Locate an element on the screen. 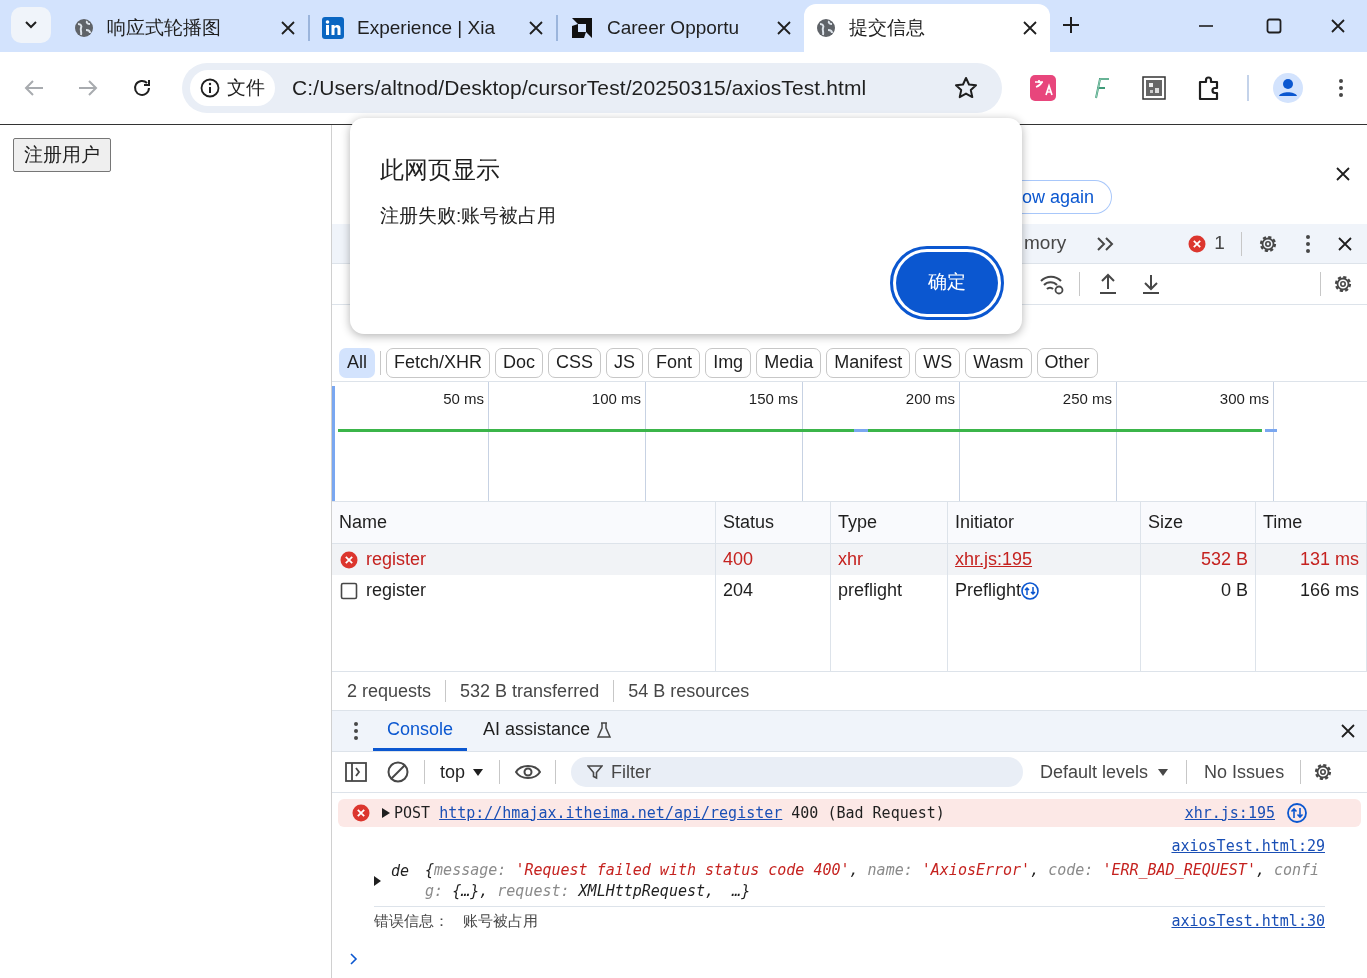  timeline-label: 200 ms is located at coordinates (930, 397).